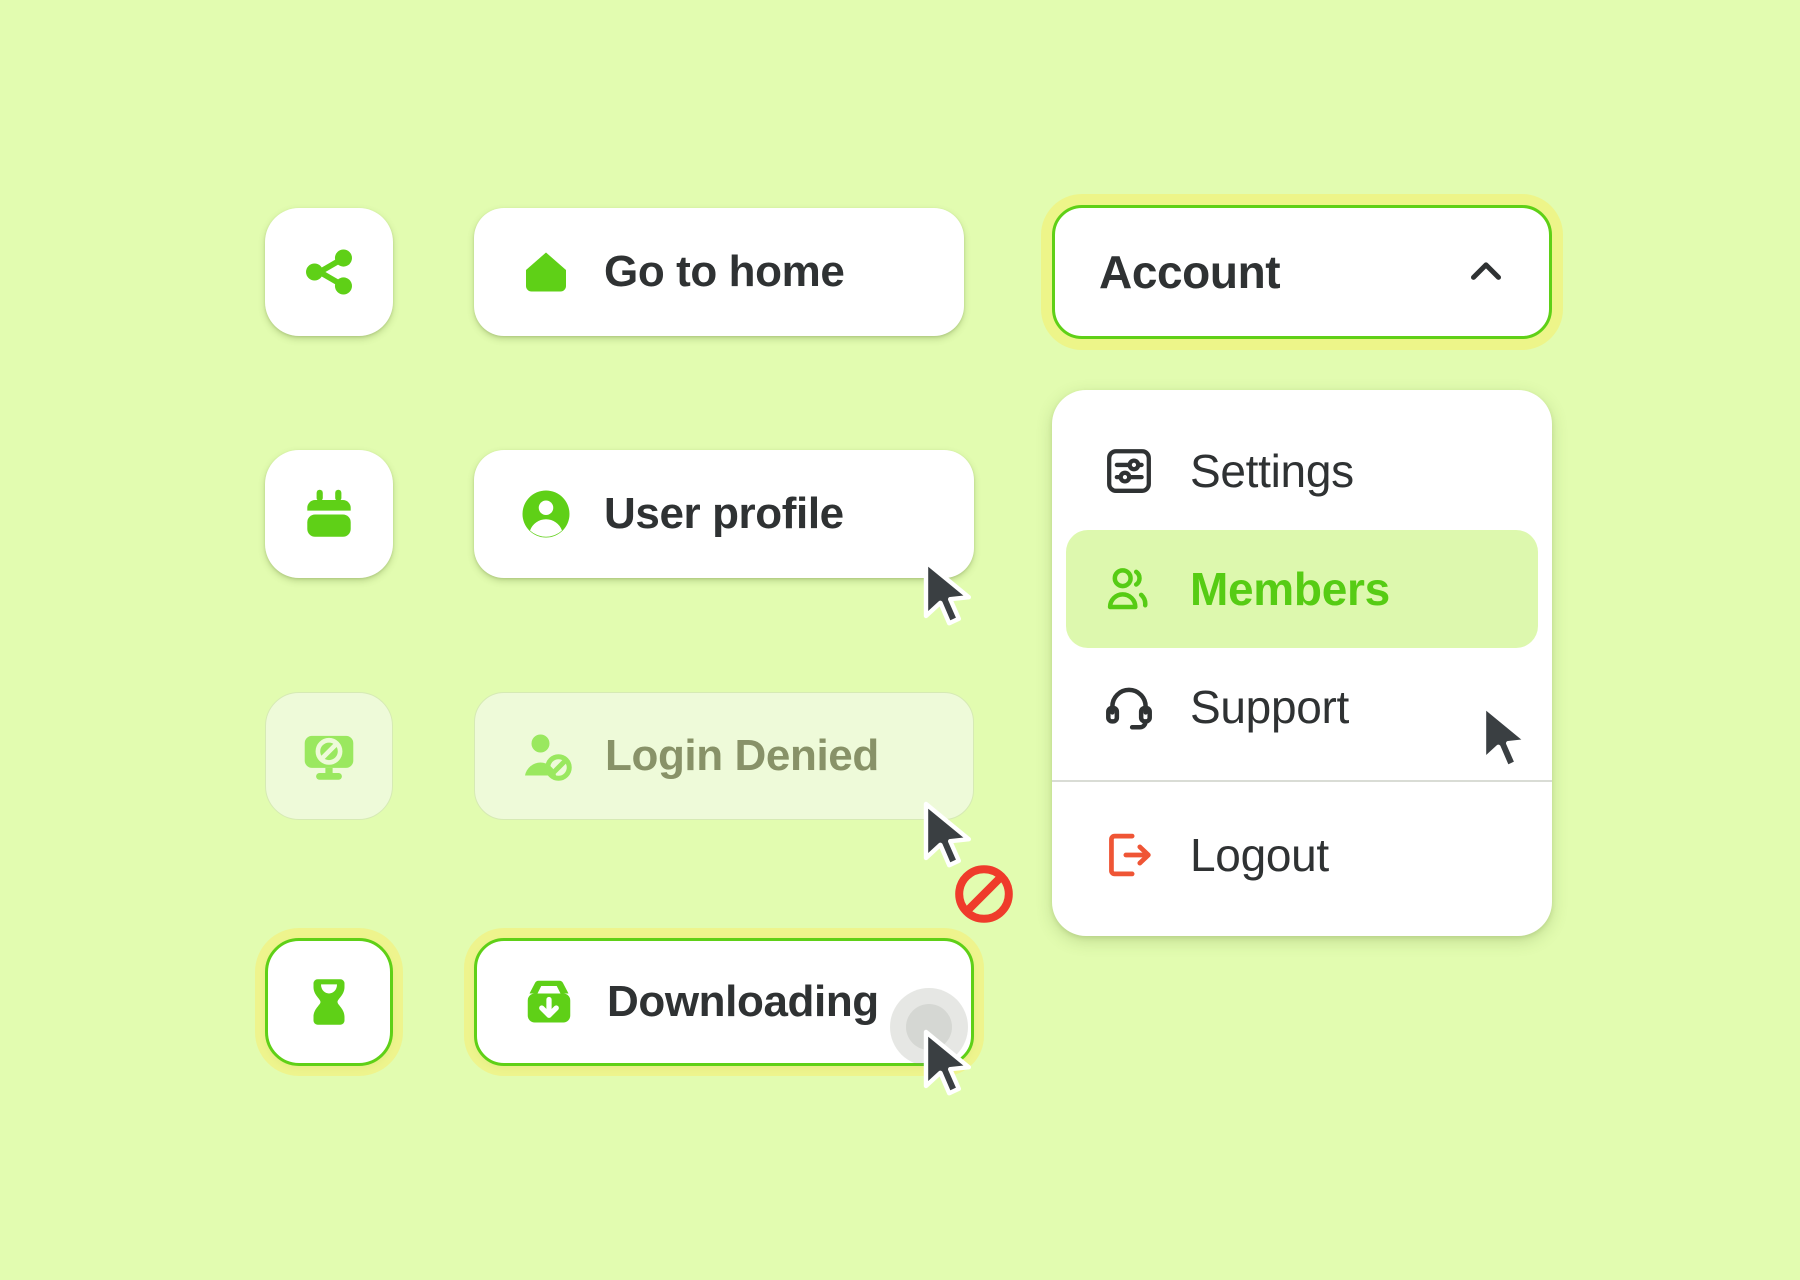 The height and width of the screenshot is (1280, 1800). Describe the element at coordinates (1127, 589) in the screenshot. I see `users-icon` at that location.